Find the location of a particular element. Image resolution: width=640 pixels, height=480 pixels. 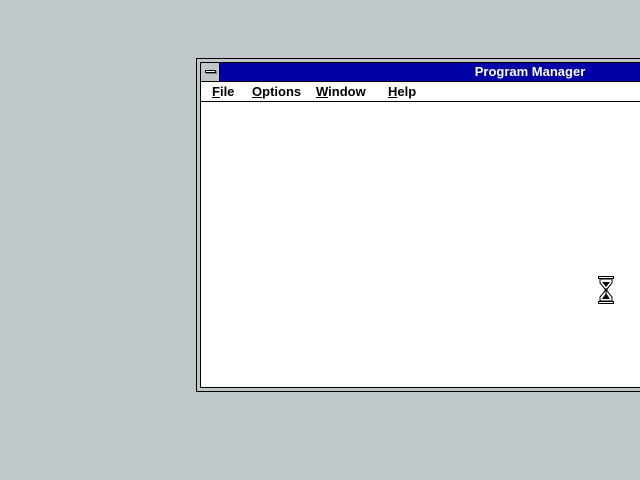

menu-options: Options is located at coordinates (276, 91).